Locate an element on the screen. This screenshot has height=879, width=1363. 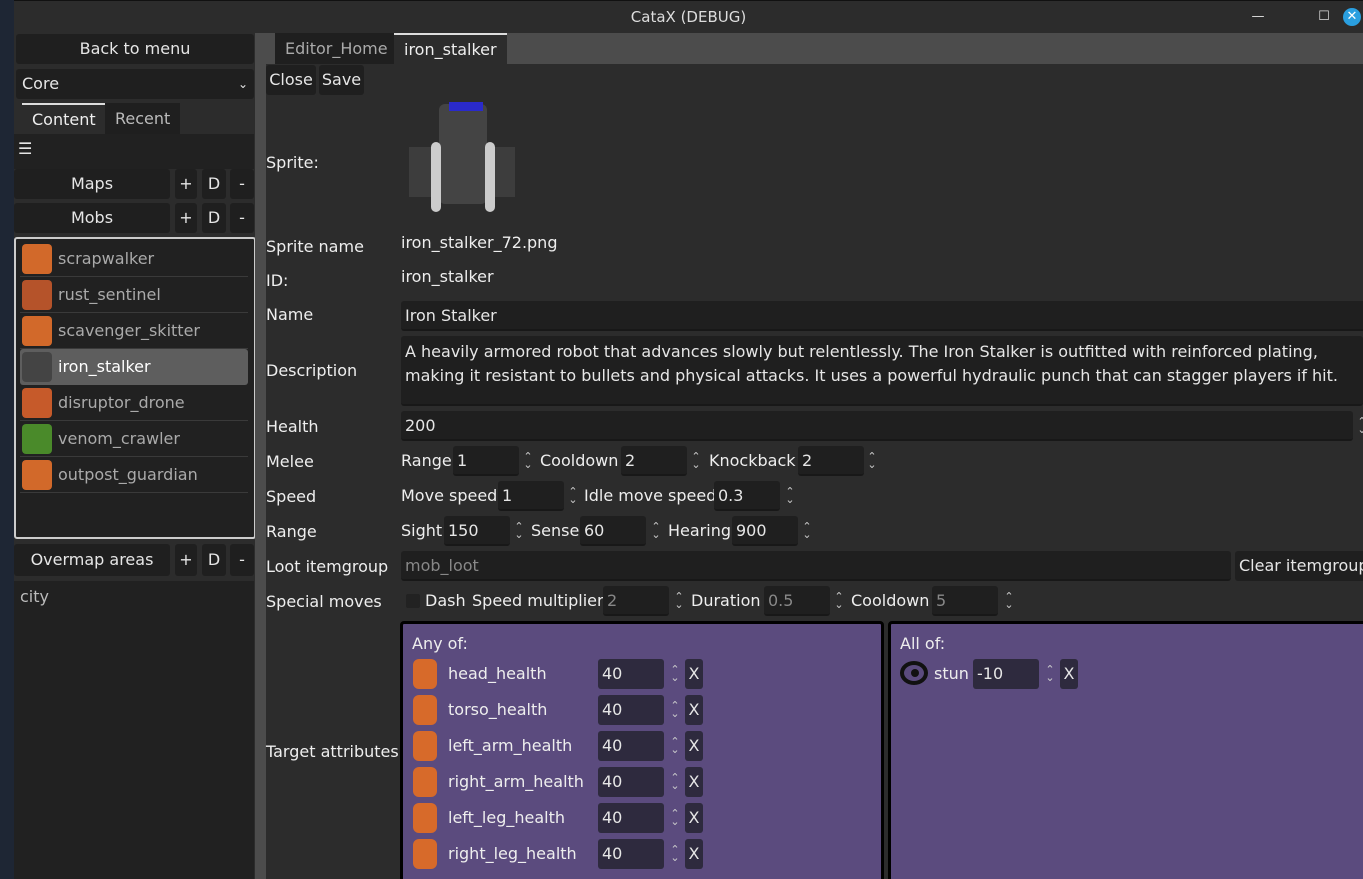
sight-input: 150 is located at coordinates (477, 531).